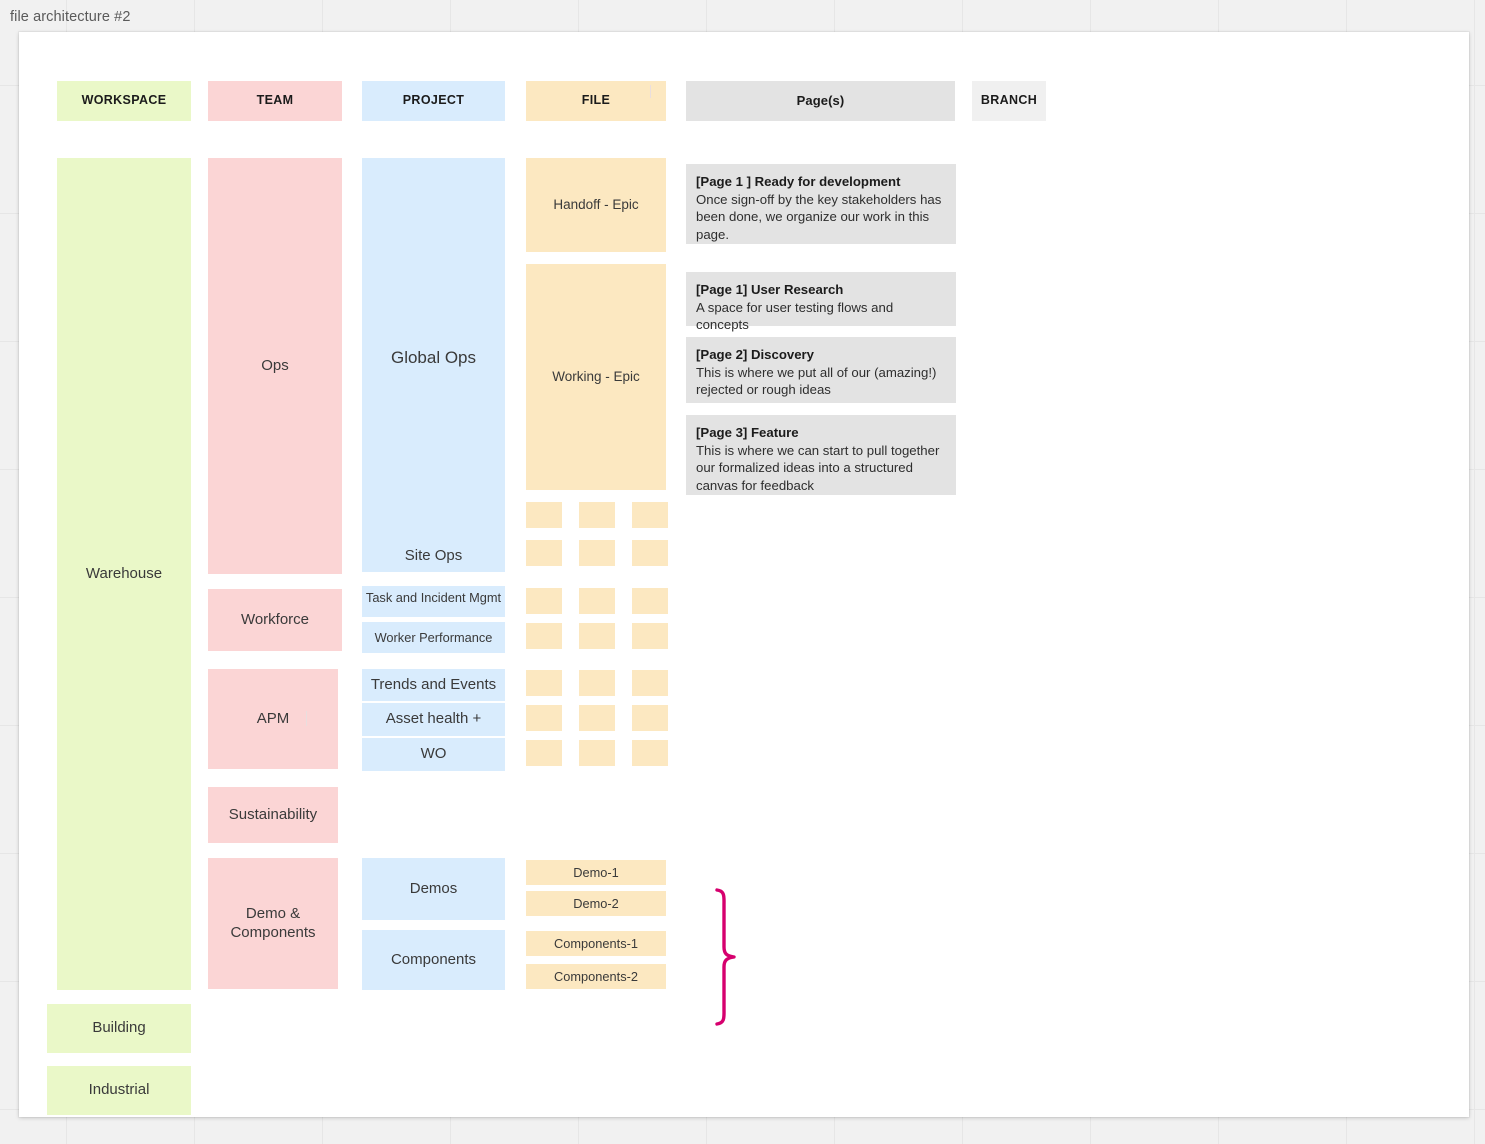 The width and height of the screenshot is (1485, 1144). I want to click on workspace-warehouse: Warehouse, so click(124, 574).